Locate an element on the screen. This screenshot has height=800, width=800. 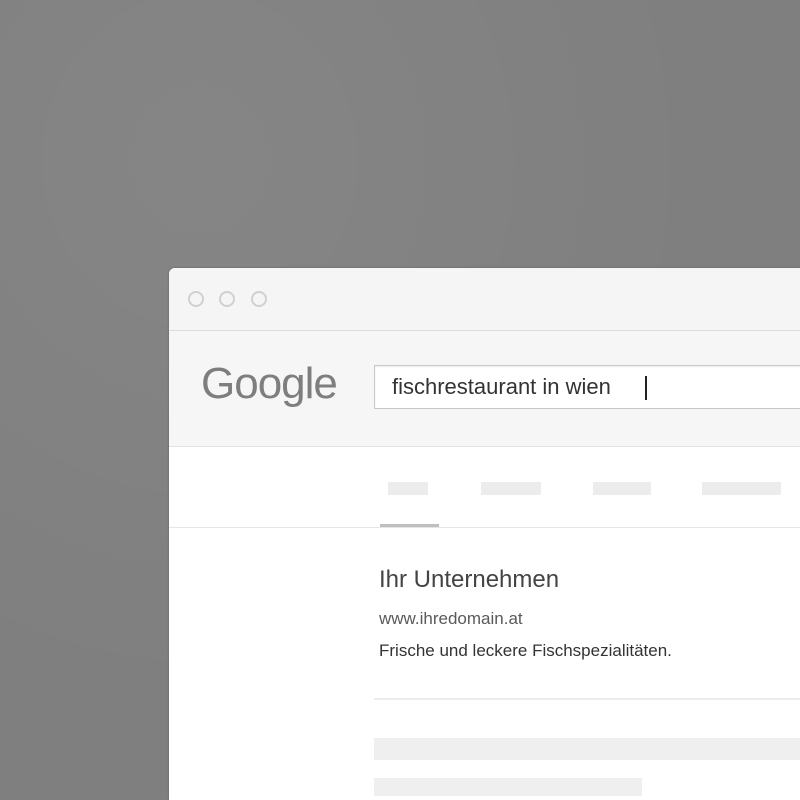
close-dot is located at coordinates (196, 299).